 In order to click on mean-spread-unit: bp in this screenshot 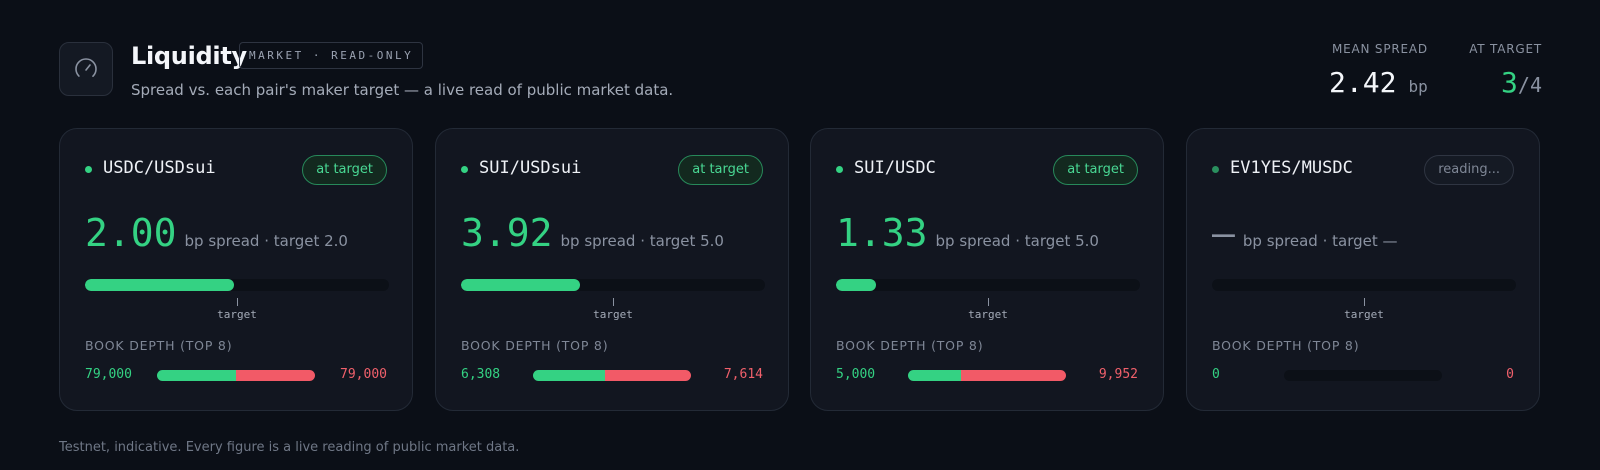, I will do `click(1418, 86)`.